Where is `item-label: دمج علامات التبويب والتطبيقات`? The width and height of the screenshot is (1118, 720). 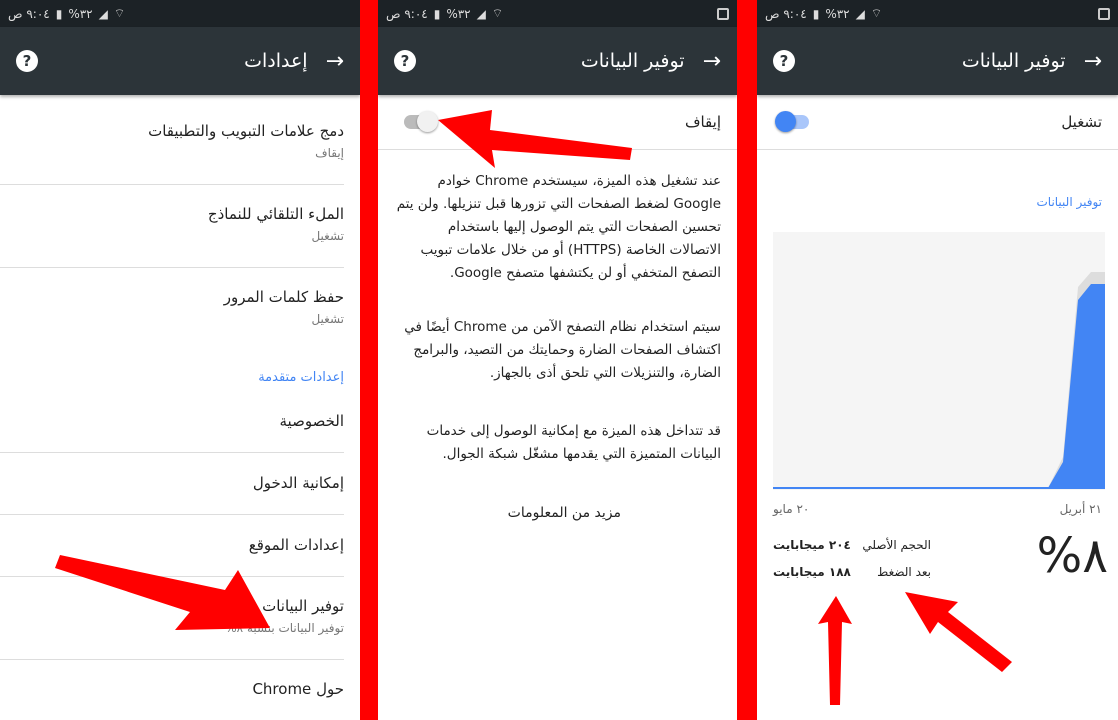 item-label: دمج علامات التبويب والتطبيقات is located at coordinates (246, 131).